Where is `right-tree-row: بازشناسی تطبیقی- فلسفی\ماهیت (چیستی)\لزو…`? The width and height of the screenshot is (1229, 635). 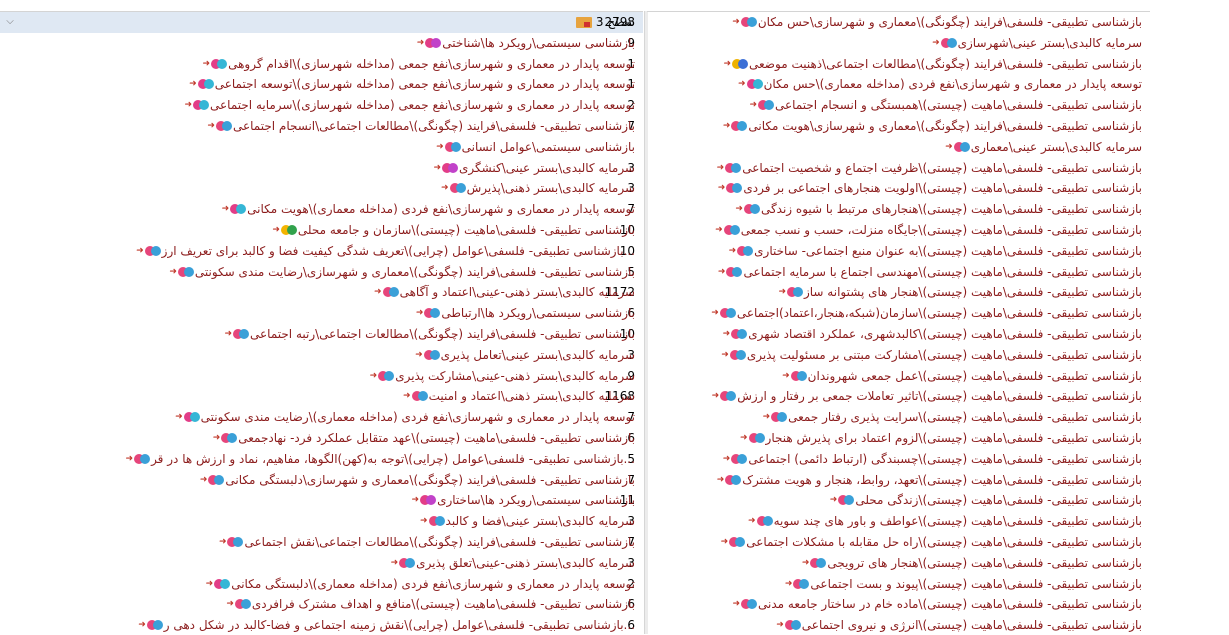
right-tree-row: بازشناسی تطبیقی- فلسفی\ماهیت (چیستی)\لزو… is located at coordinates (898, 438).